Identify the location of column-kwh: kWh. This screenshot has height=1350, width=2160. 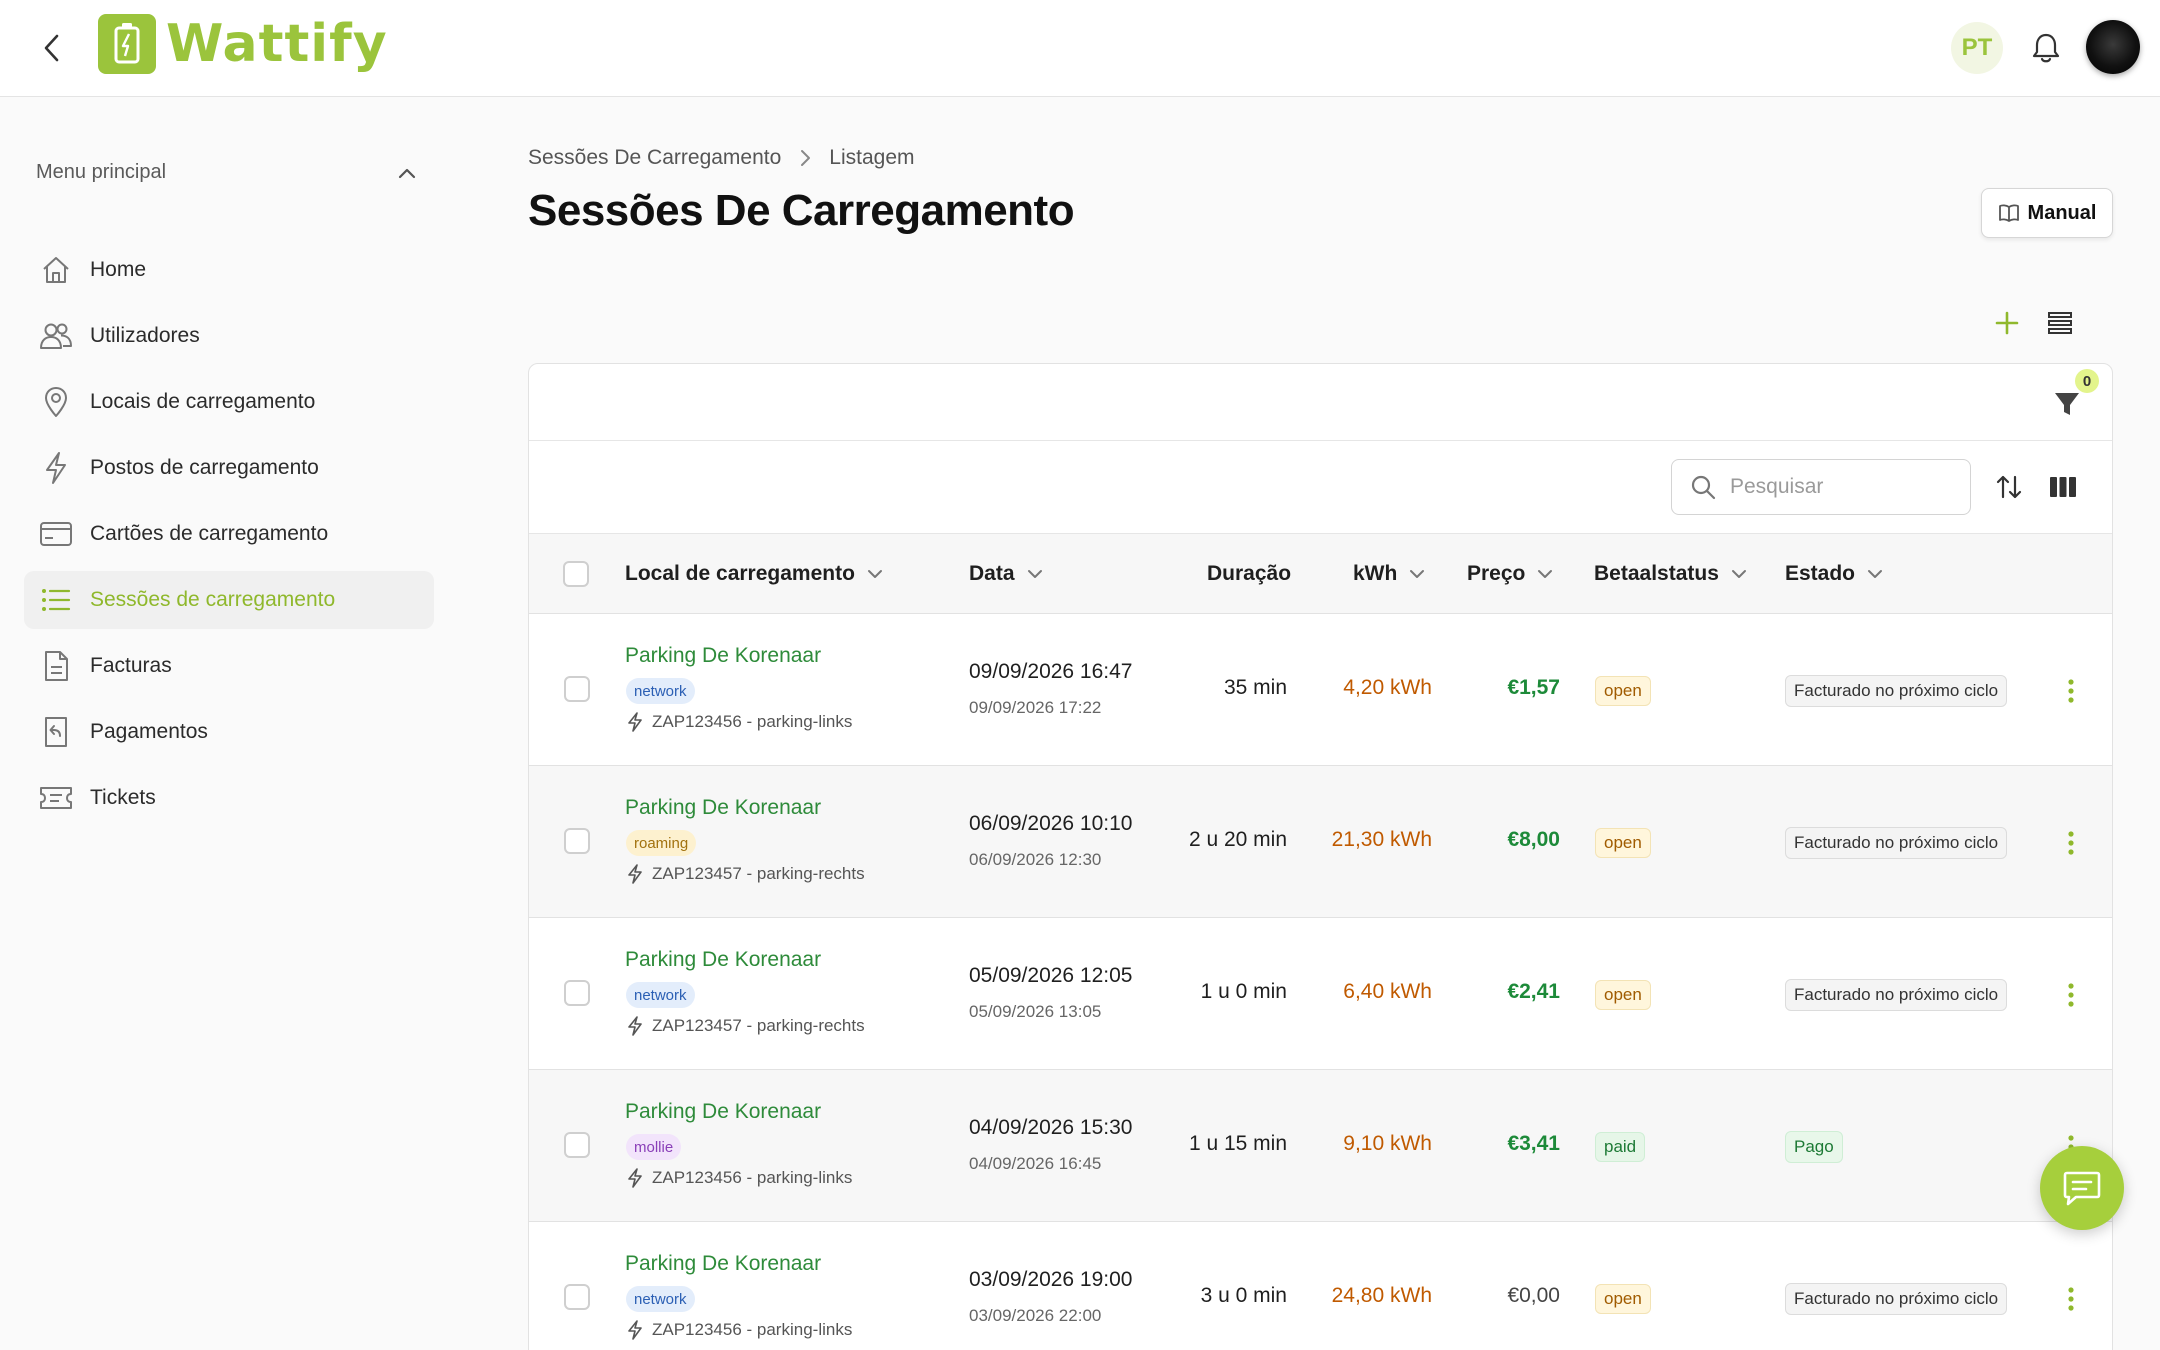
(1389, 574).